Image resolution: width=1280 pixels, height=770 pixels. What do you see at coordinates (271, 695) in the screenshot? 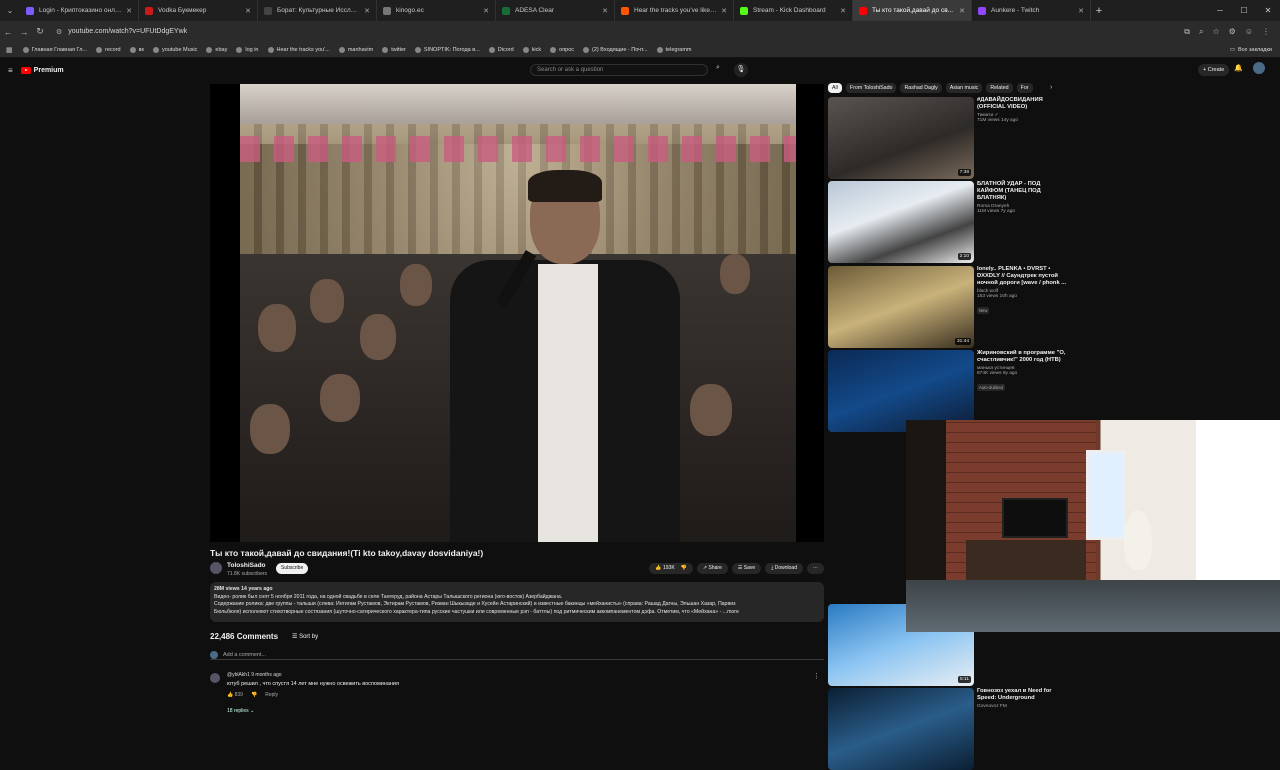
I see `reply-button: Reply` at bounding box center [271, 695].